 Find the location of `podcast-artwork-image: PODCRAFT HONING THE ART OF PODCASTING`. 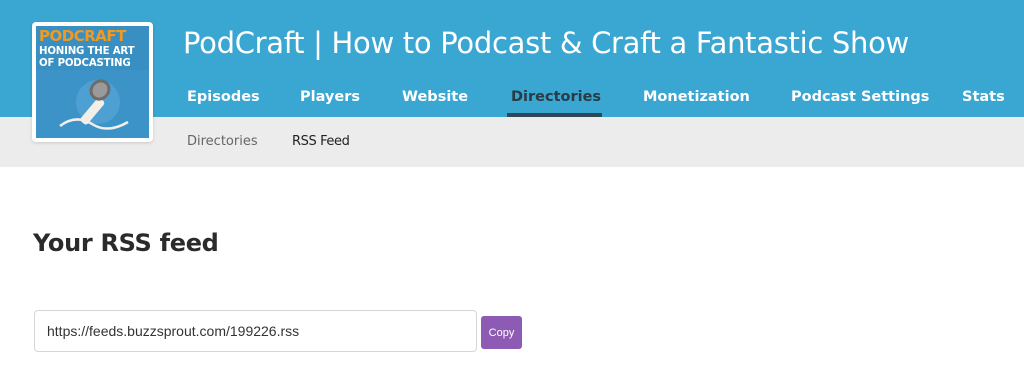

podcast-artwork-image: PODCRAFT HONING THE ART OF PODCASTING is located at coordinates (92, 82).